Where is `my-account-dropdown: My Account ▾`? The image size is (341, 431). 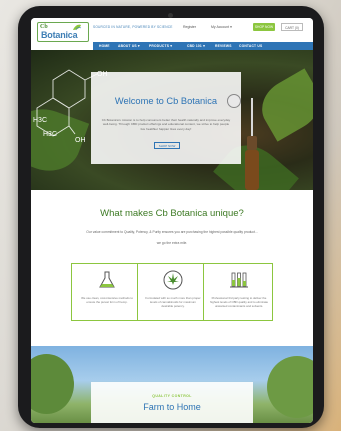 my-account-dropdown: My Account ▾ is located at coordinates (221, 27).